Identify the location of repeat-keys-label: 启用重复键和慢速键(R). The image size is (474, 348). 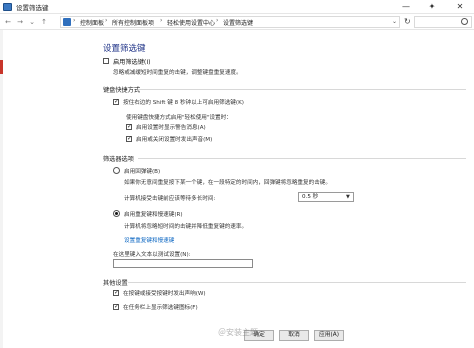
(153, 214).